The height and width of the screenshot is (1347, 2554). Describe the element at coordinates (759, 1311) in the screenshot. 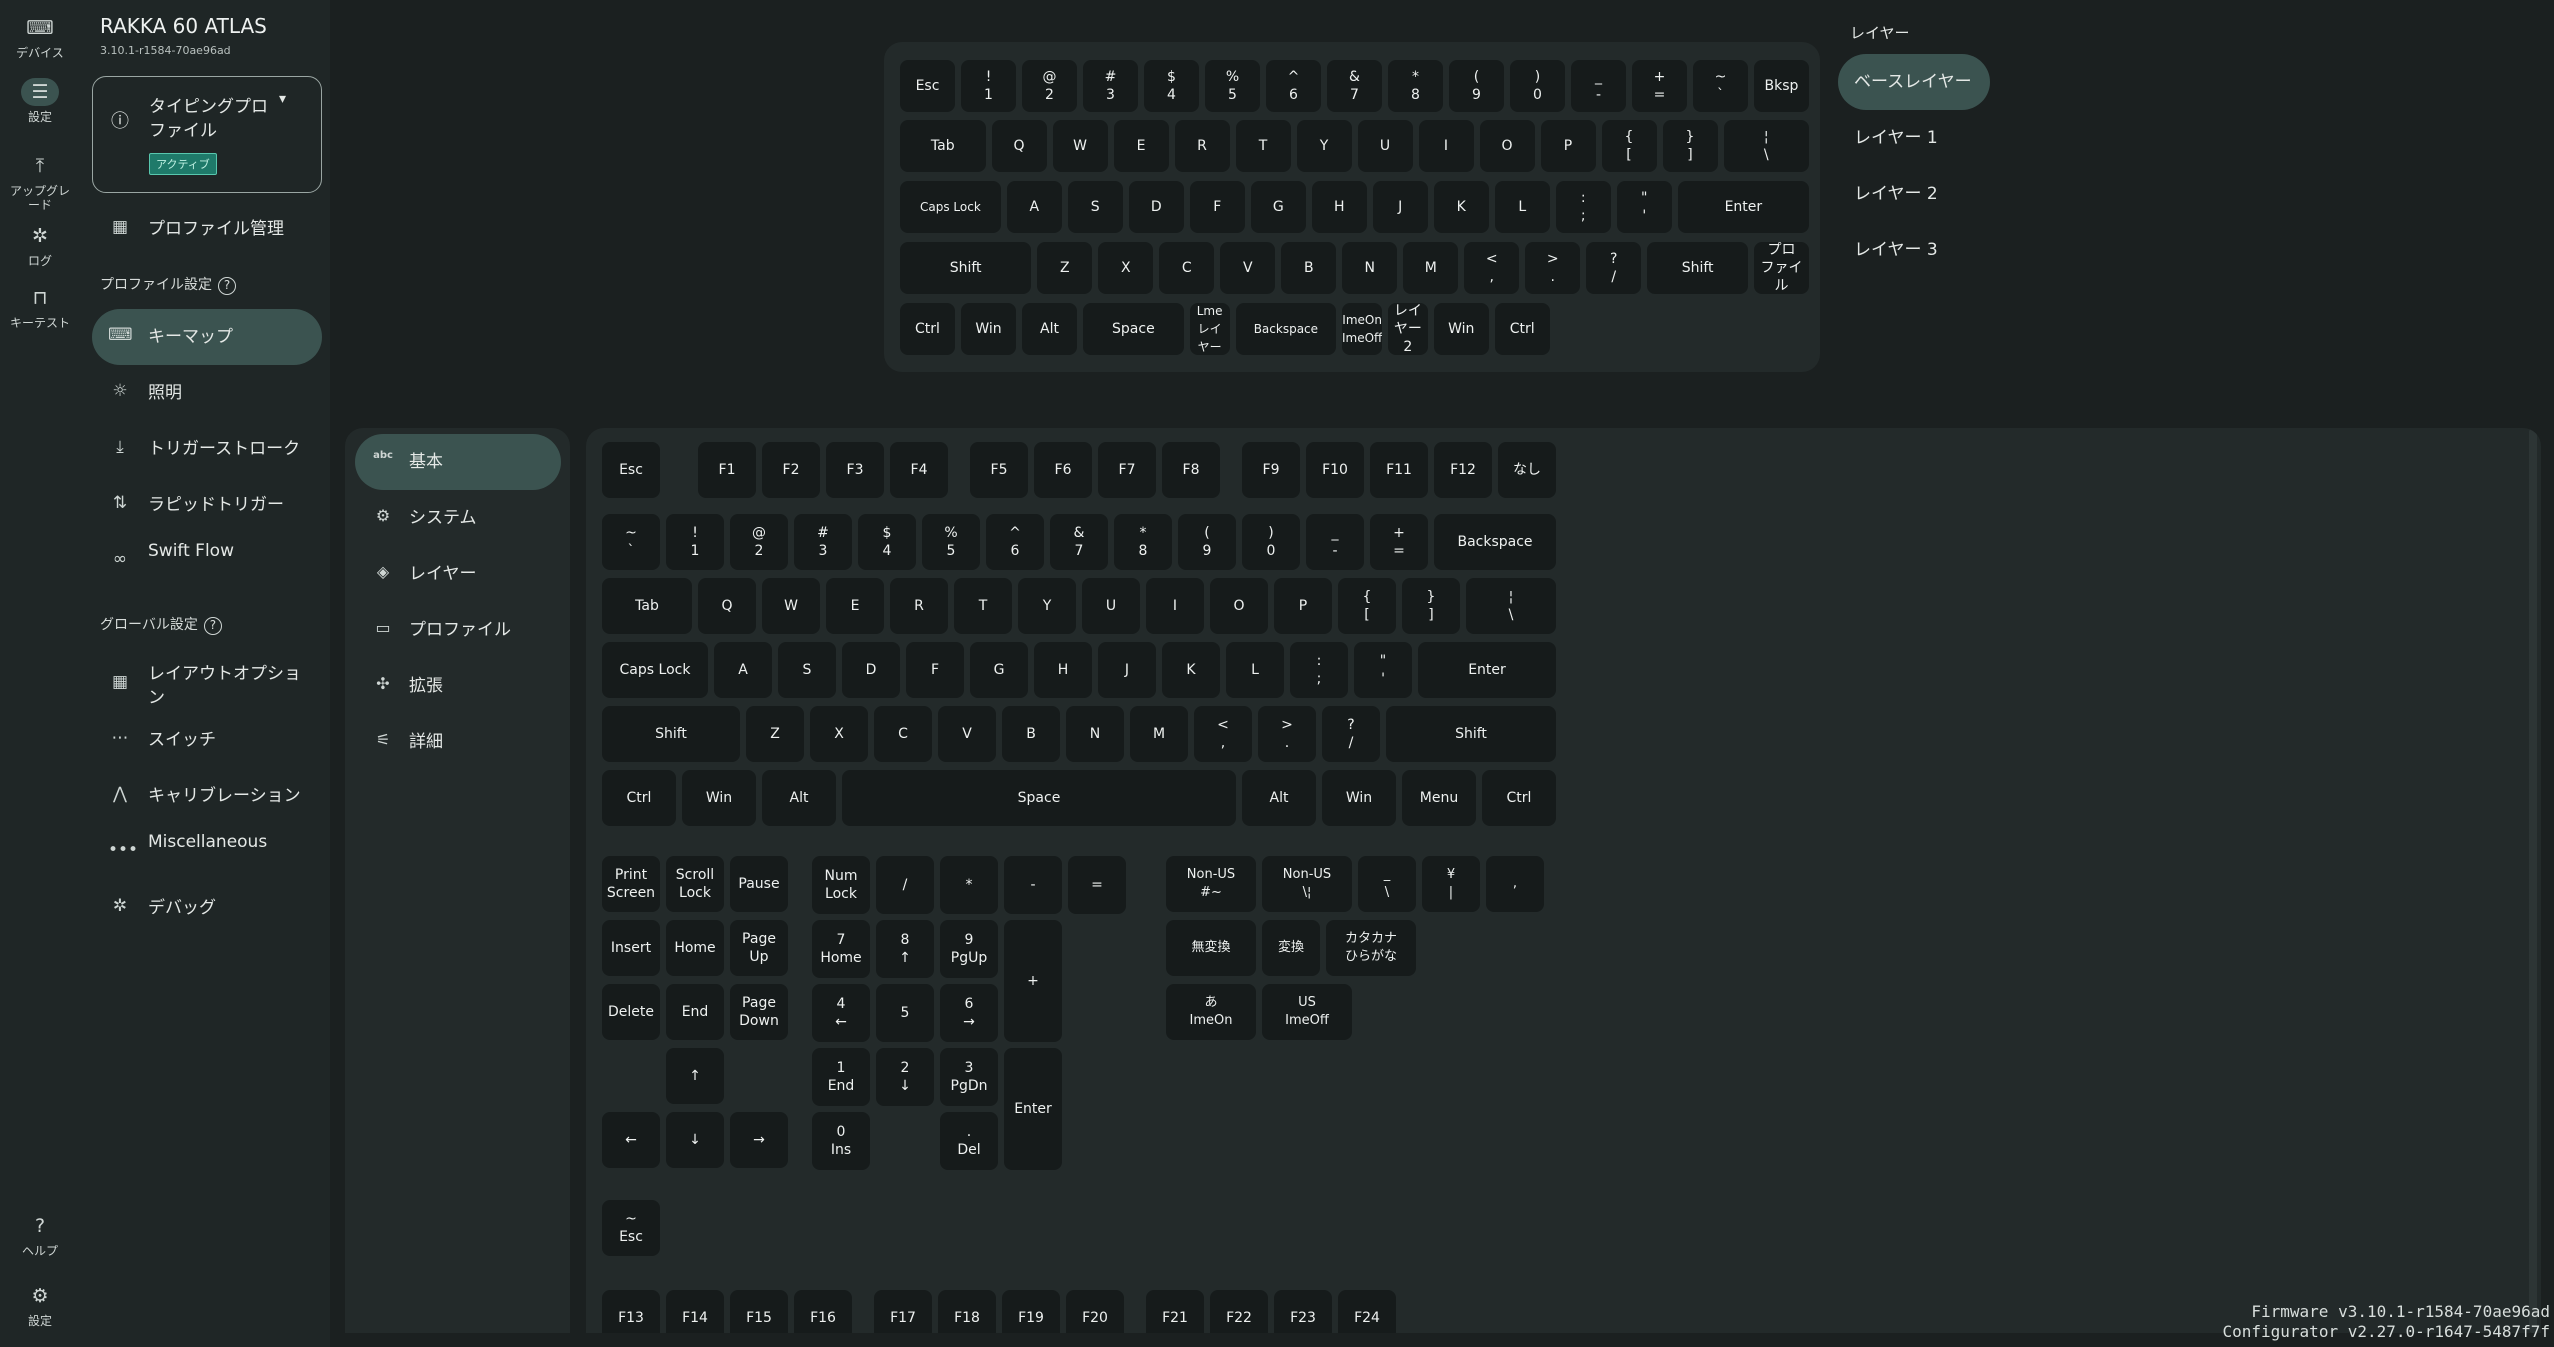

I see `key-f15: F15` at that location.